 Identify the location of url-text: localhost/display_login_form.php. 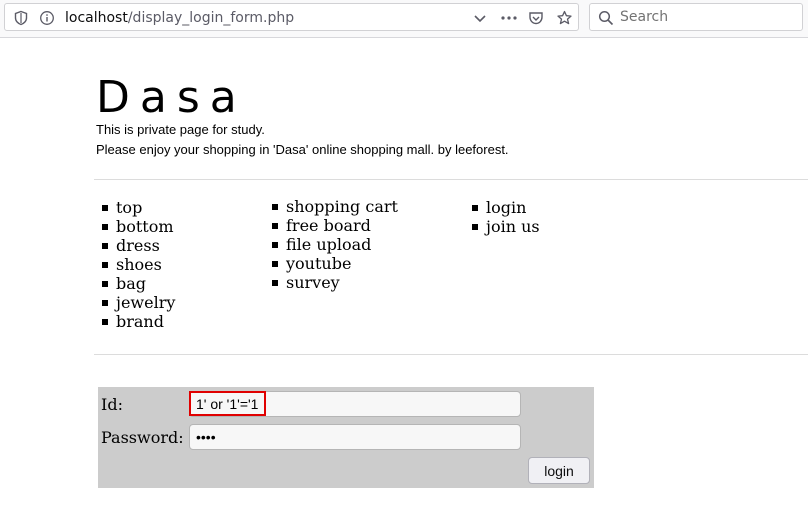
(179, 18).